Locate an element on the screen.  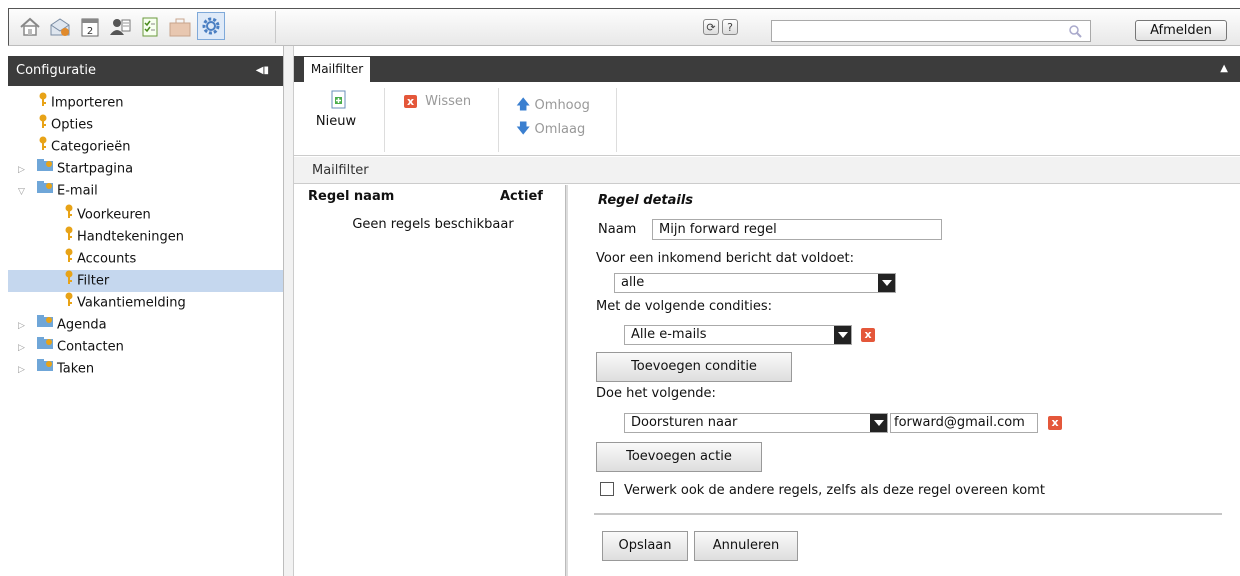
move-down-button: 🡇 Omlaag is located at coordinates (550, 130).